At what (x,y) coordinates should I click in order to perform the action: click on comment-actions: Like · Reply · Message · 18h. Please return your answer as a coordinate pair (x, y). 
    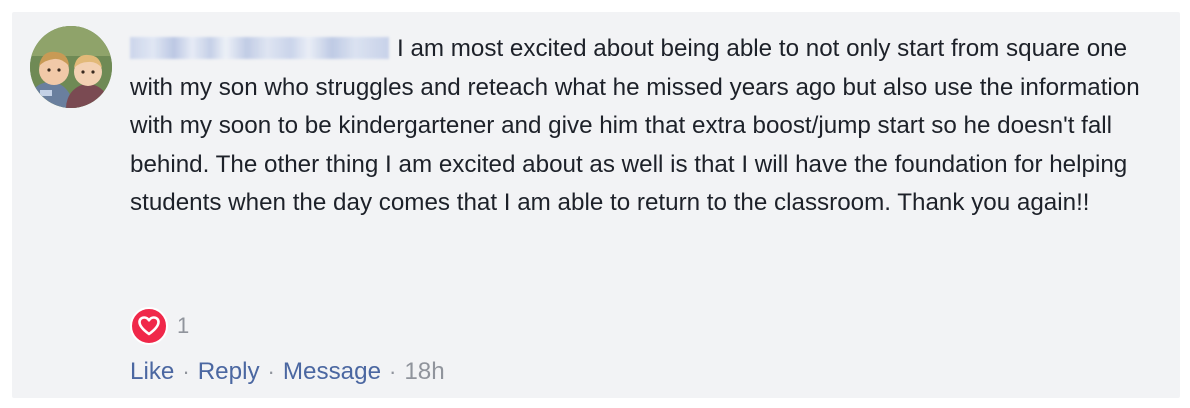
    Looking at the image, I should click on (287, 372).